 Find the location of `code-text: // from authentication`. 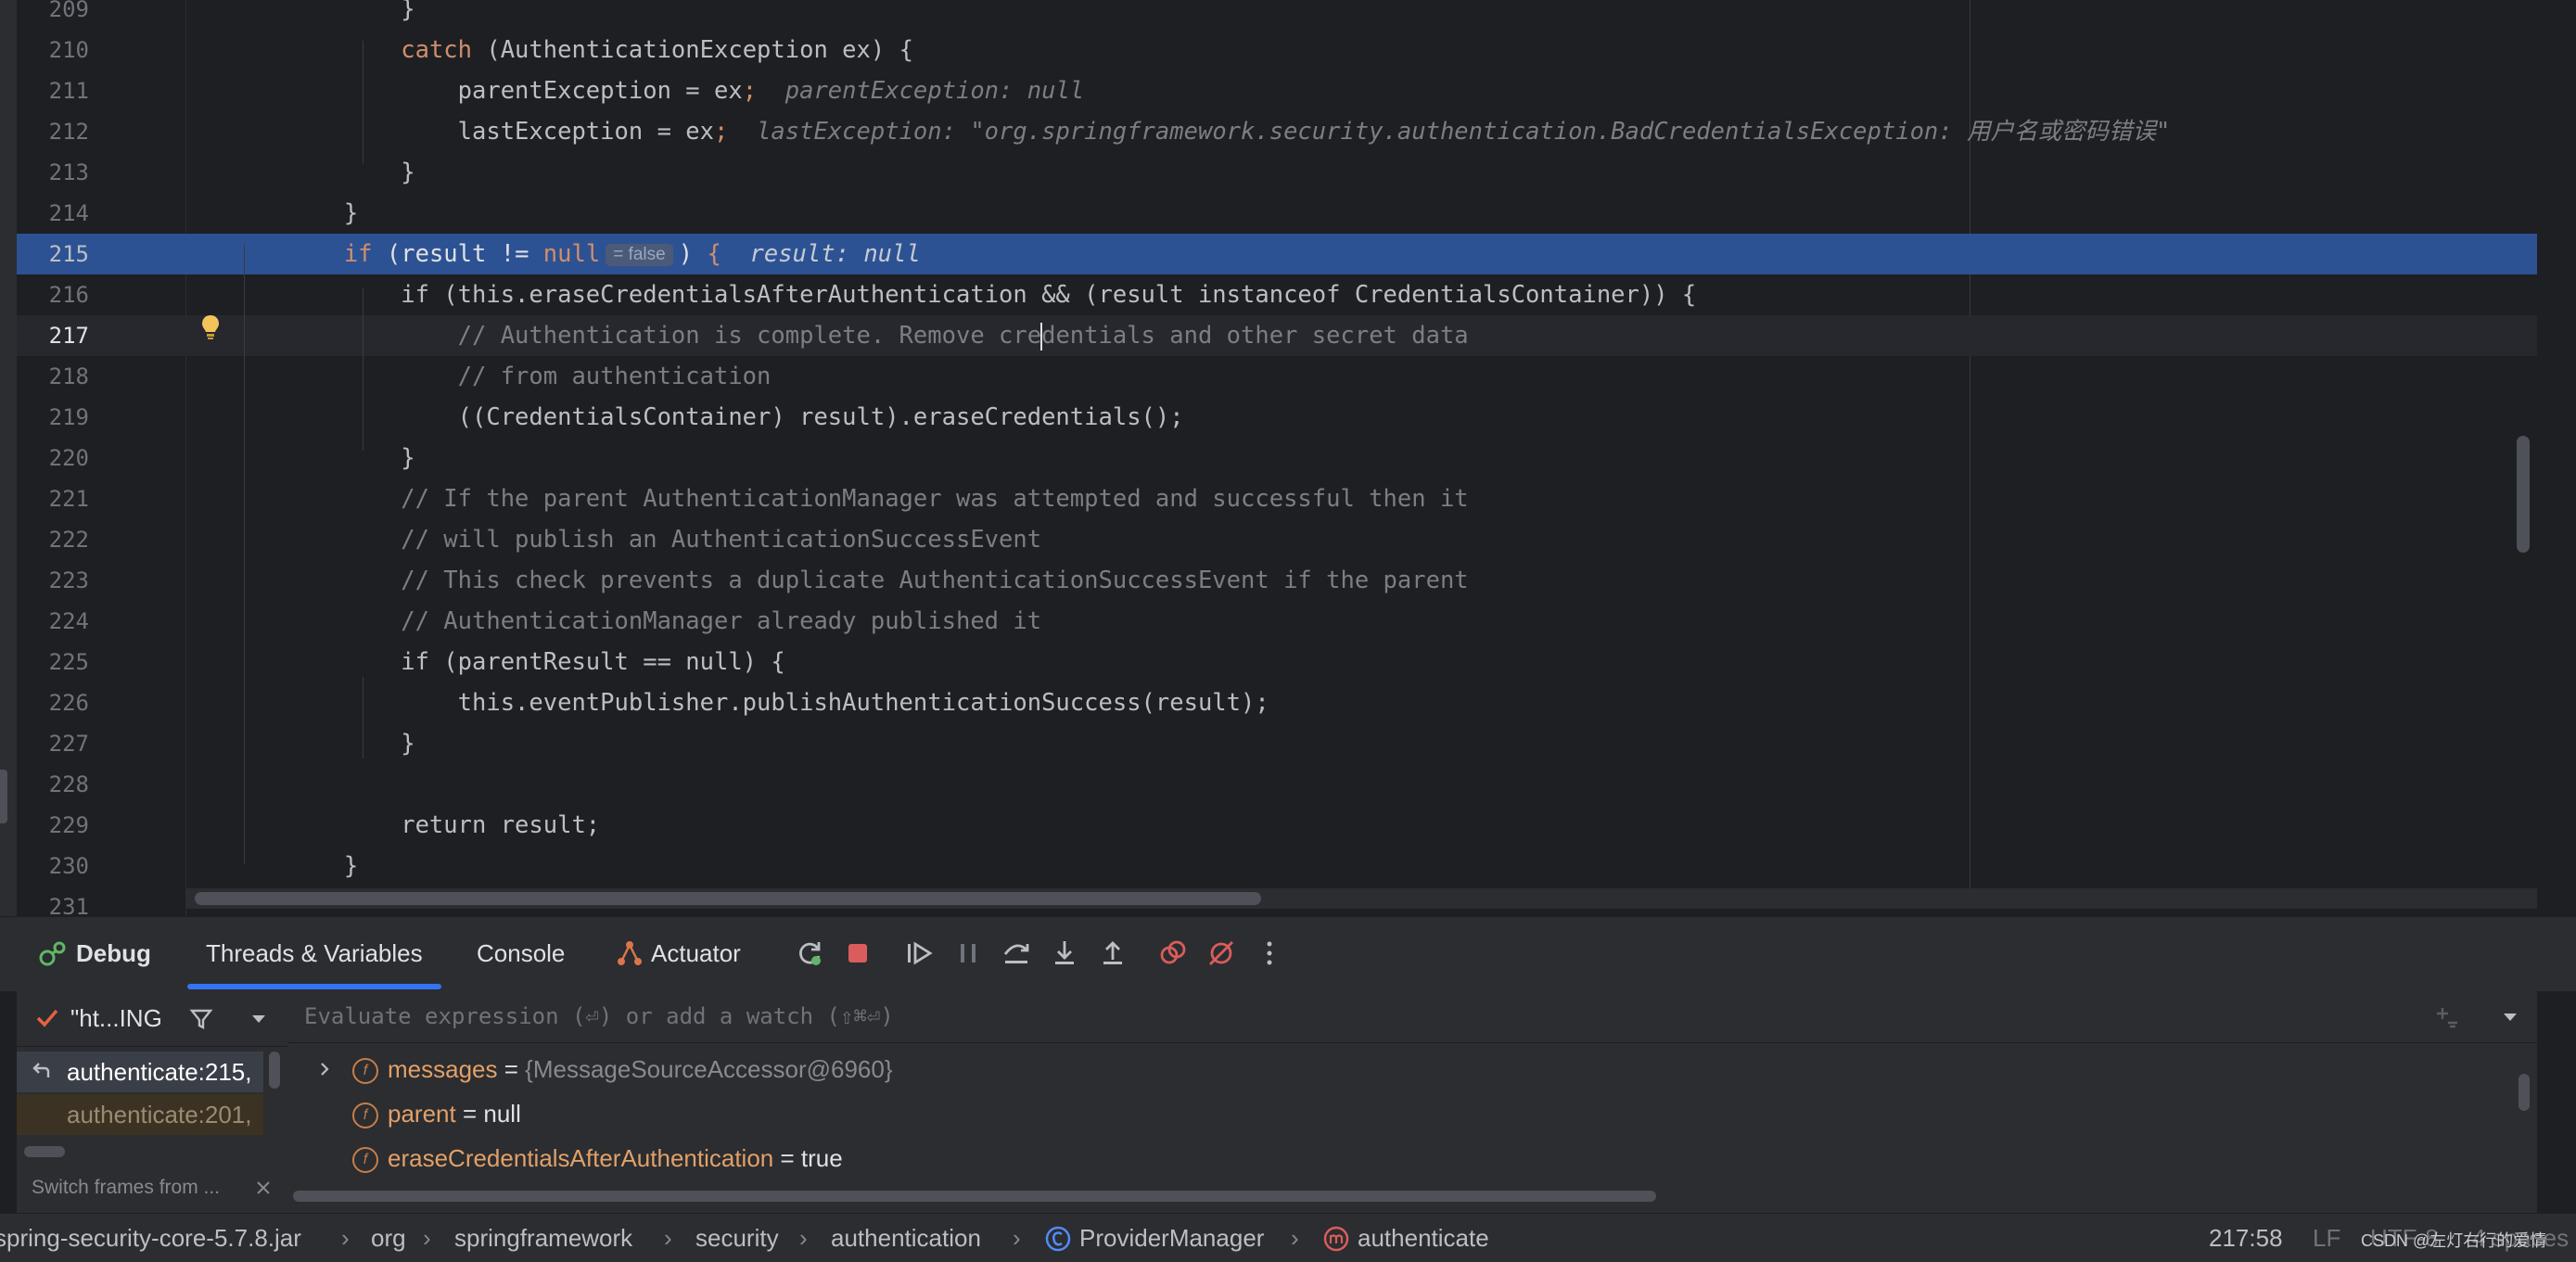

code-text: // from authentication is located at coordinates (501, 376).